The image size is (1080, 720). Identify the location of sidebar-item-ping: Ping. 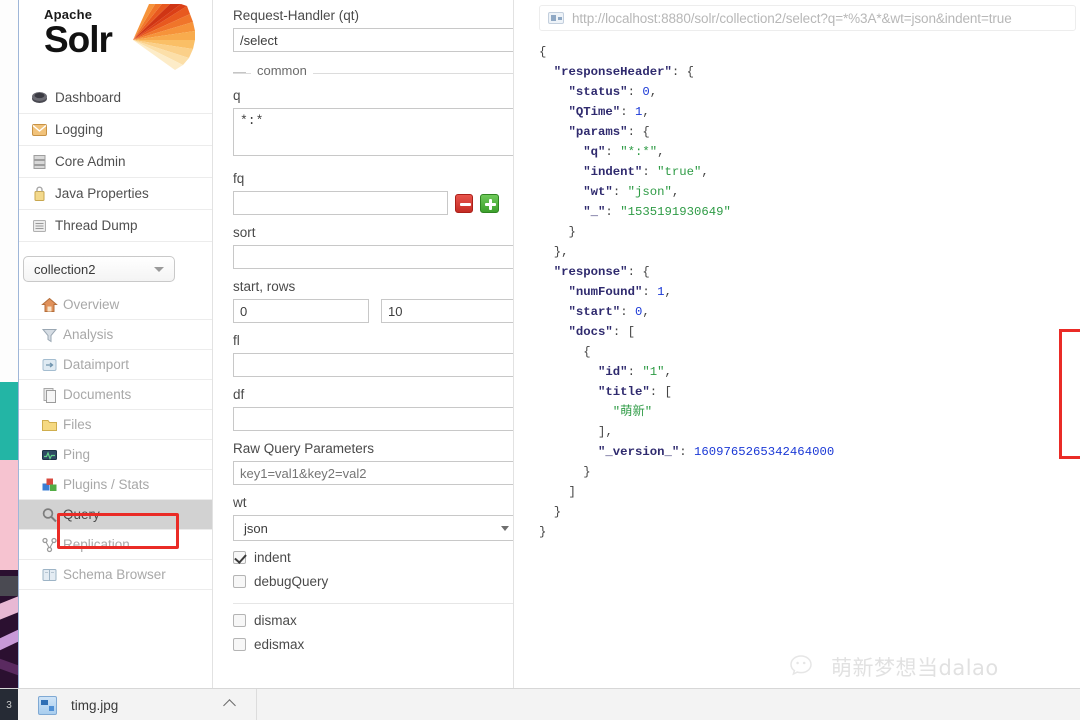
(115, 455).